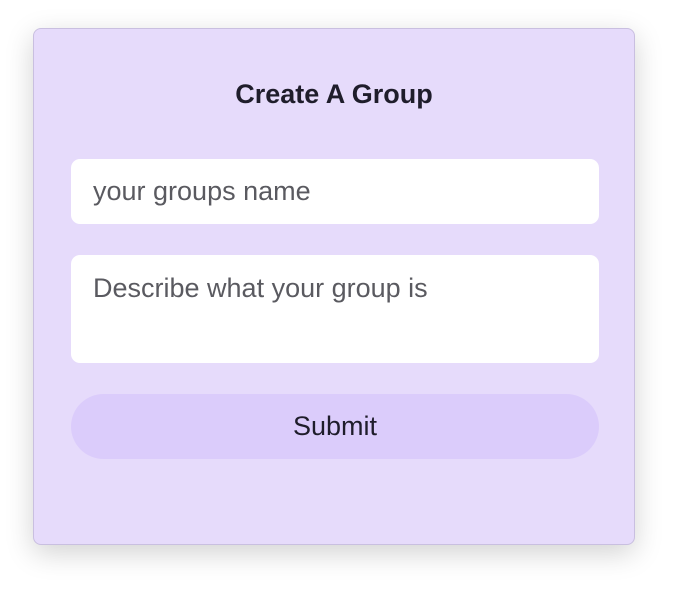 This screenshot has width=676, height=590. I want to click on group-description-textarea, so click(335, 309).